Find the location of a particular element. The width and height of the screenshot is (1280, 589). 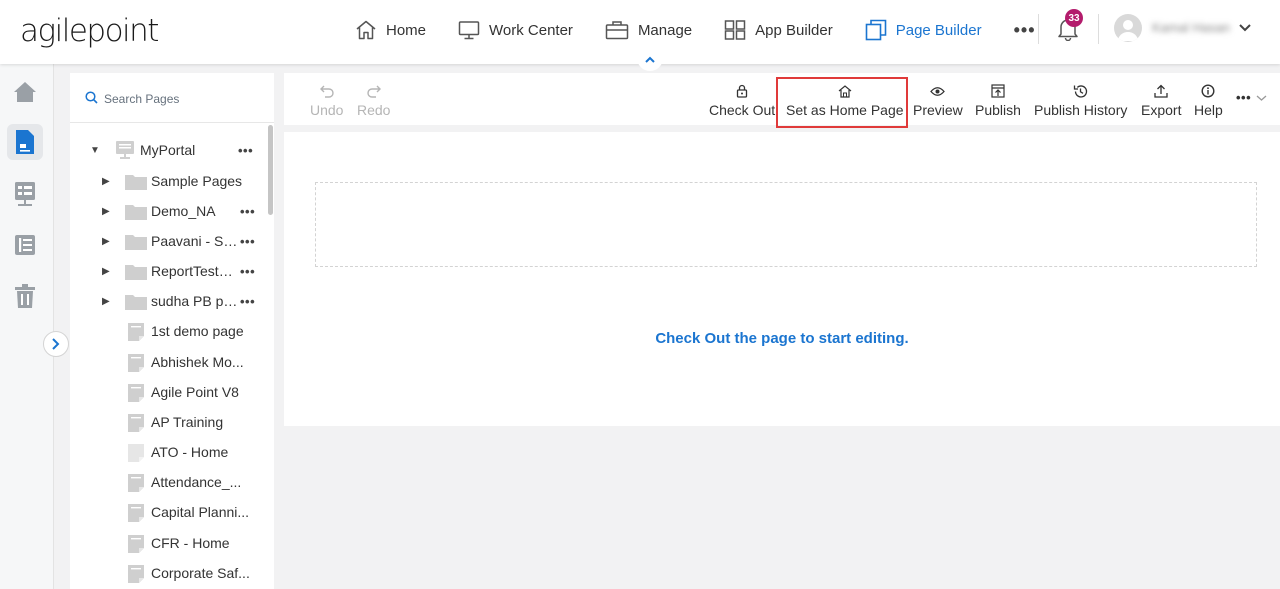

tree-page: AP Training is located at coordinates (169, 422).